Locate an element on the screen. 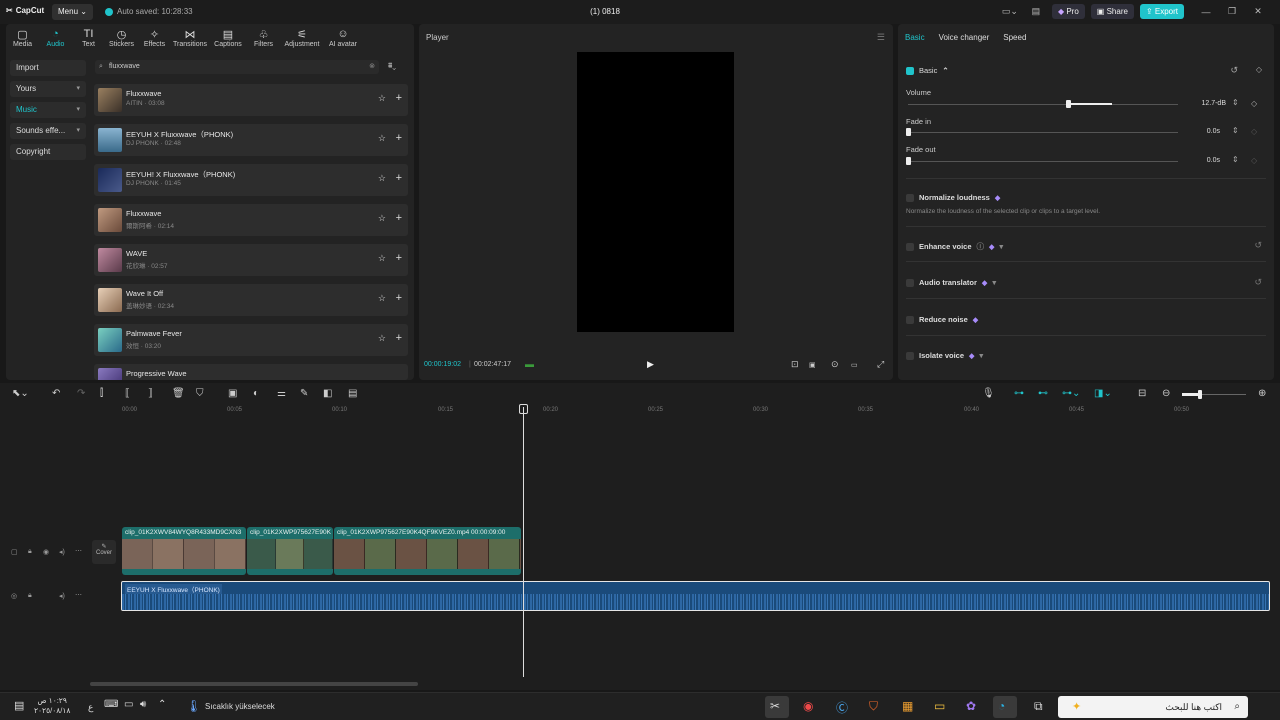 Image resolution: width=1280 pixels, height=720 pixels. maximize-icon: ❐ is located at coordinates (1232, 11).